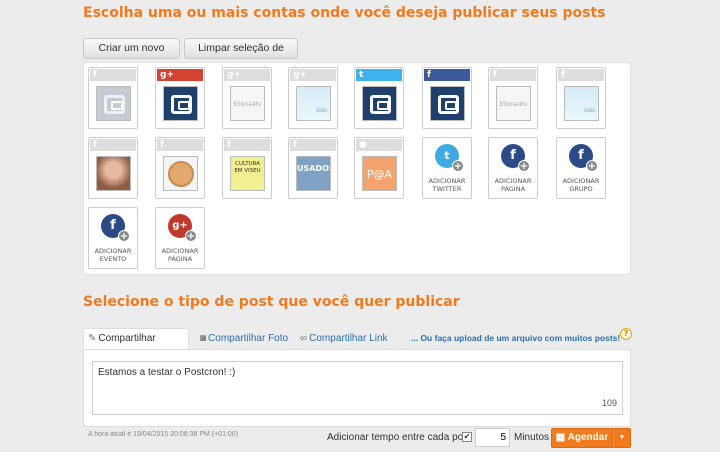 The image size is (720, 452). I want to click on circle-logo, so click(181, 174).